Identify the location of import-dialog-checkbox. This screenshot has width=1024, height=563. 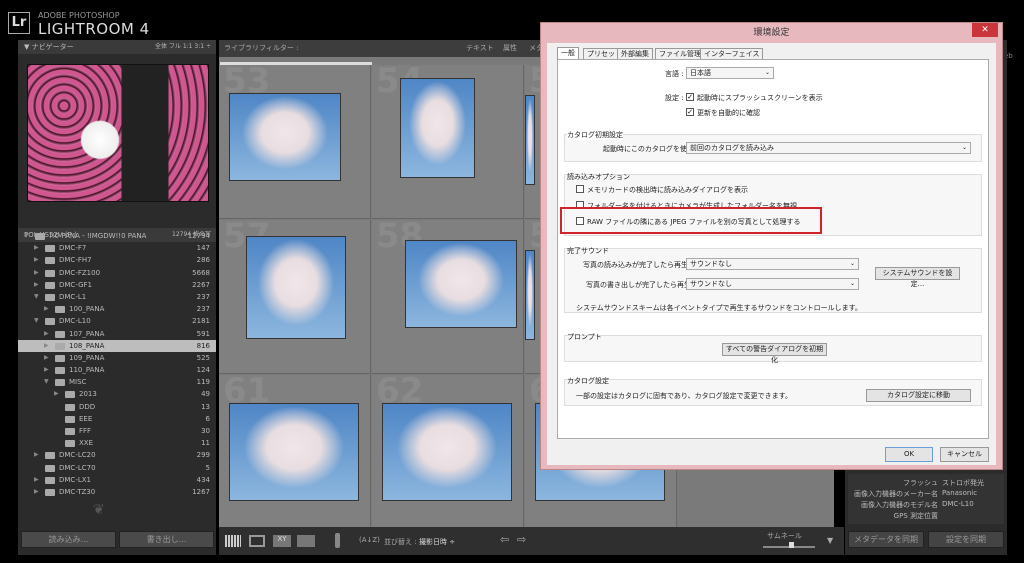
(580, 189).